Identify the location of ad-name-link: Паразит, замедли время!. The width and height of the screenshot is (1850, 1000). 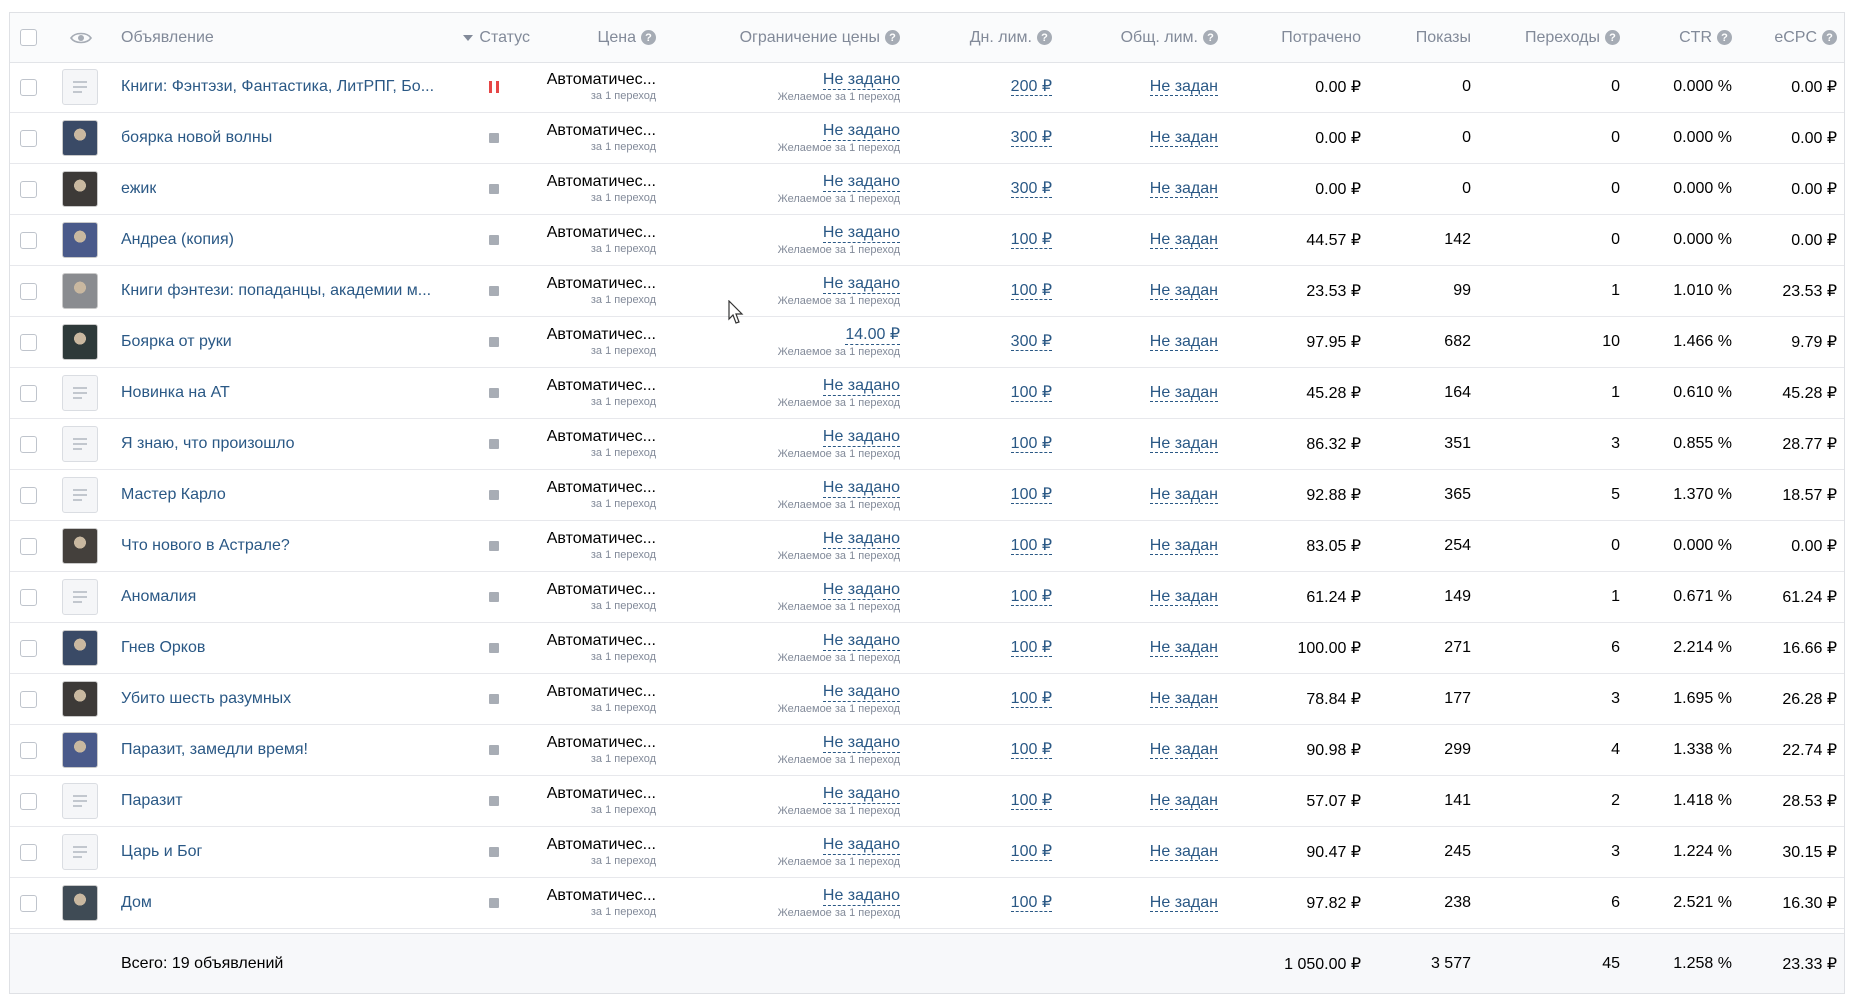
(214, 750).